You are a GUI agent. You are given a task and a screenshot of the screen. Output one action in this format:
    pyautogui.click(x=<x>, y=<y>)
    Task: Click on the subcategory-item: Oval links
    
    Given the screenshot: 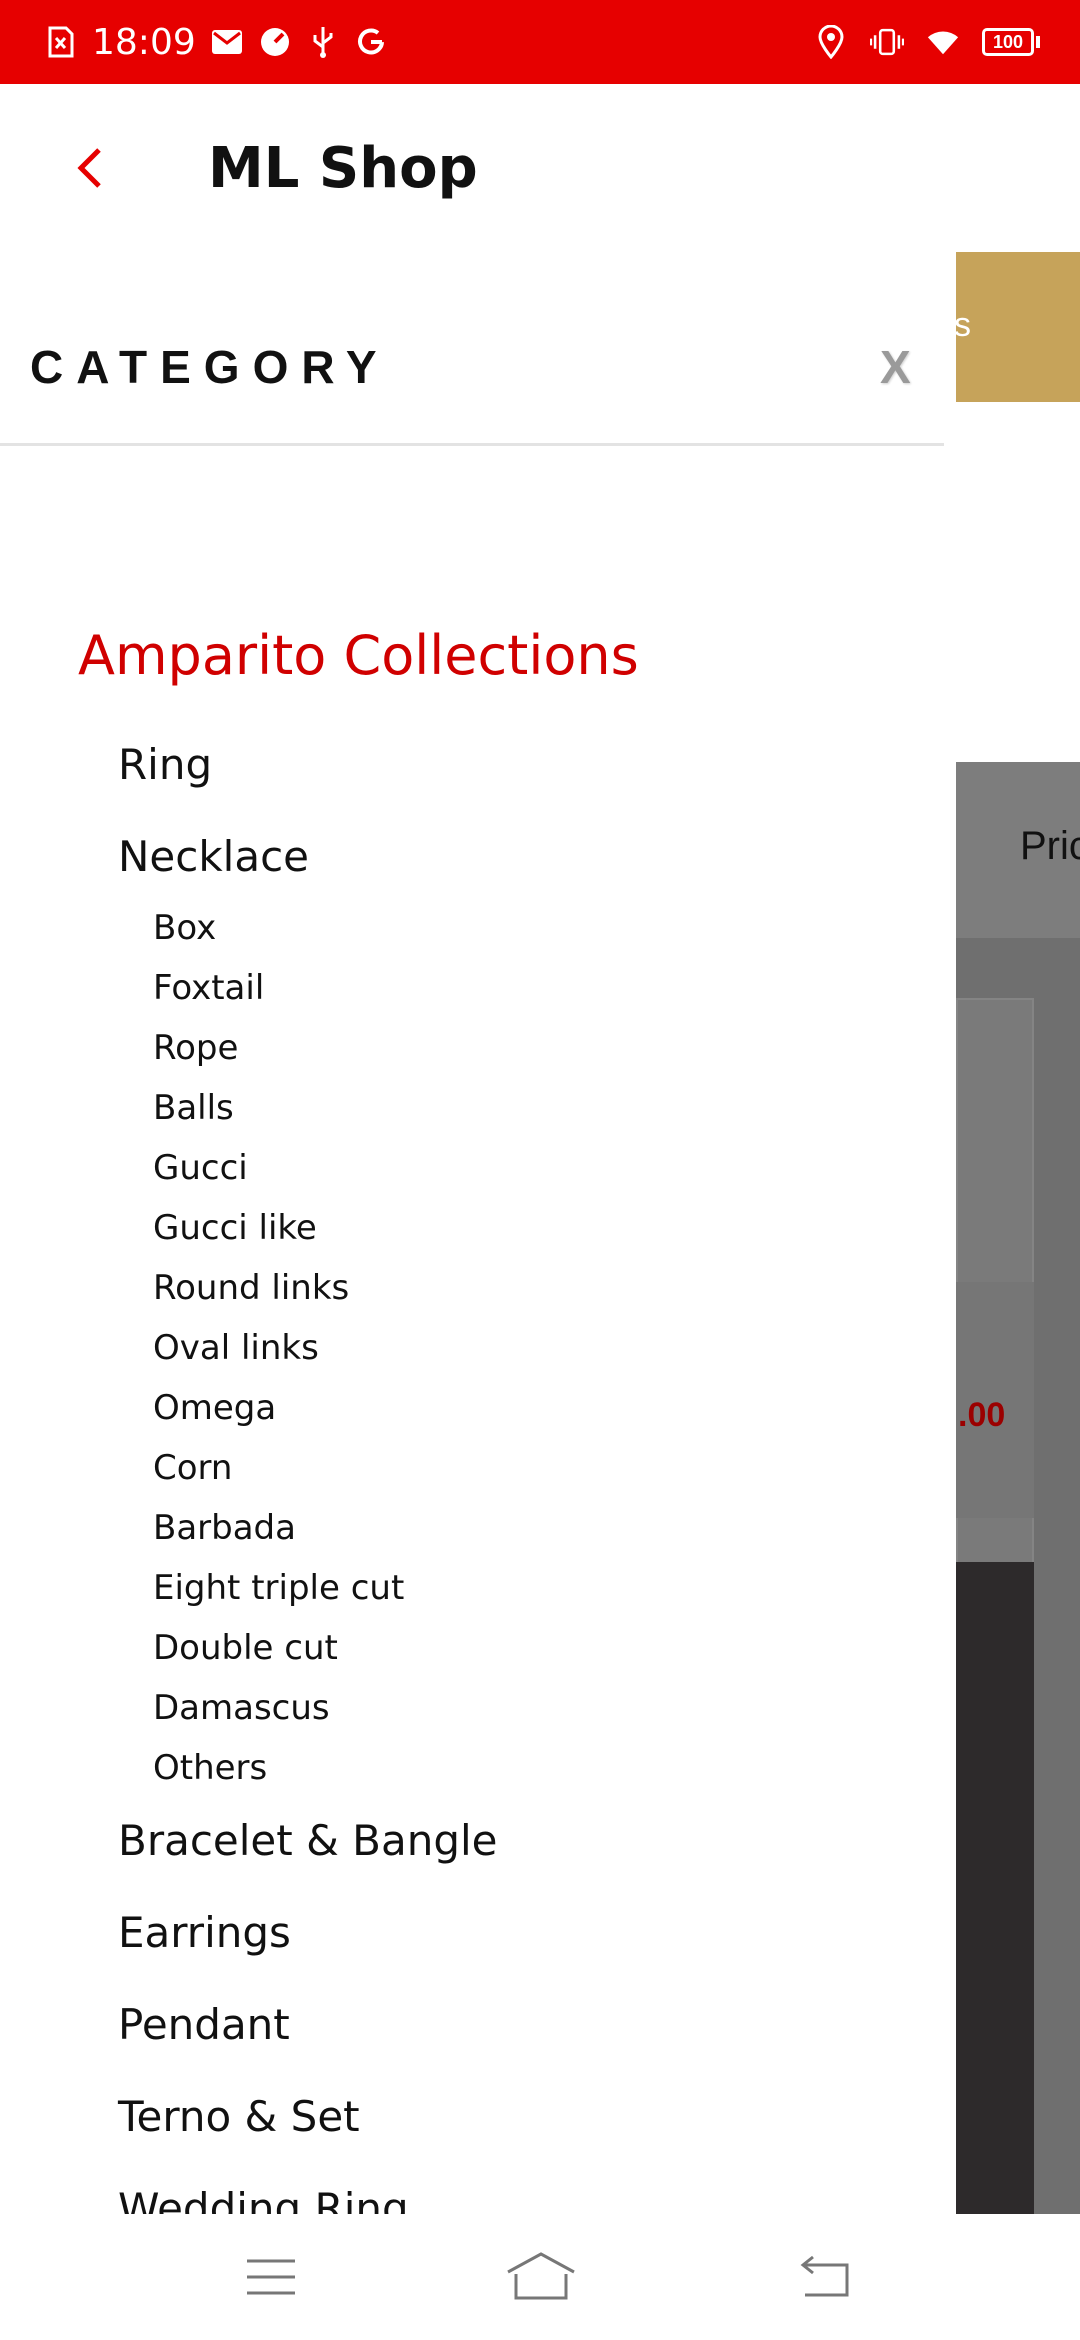 What is the action you would take?
    pyautogui.click(x=236, y=1348)
    